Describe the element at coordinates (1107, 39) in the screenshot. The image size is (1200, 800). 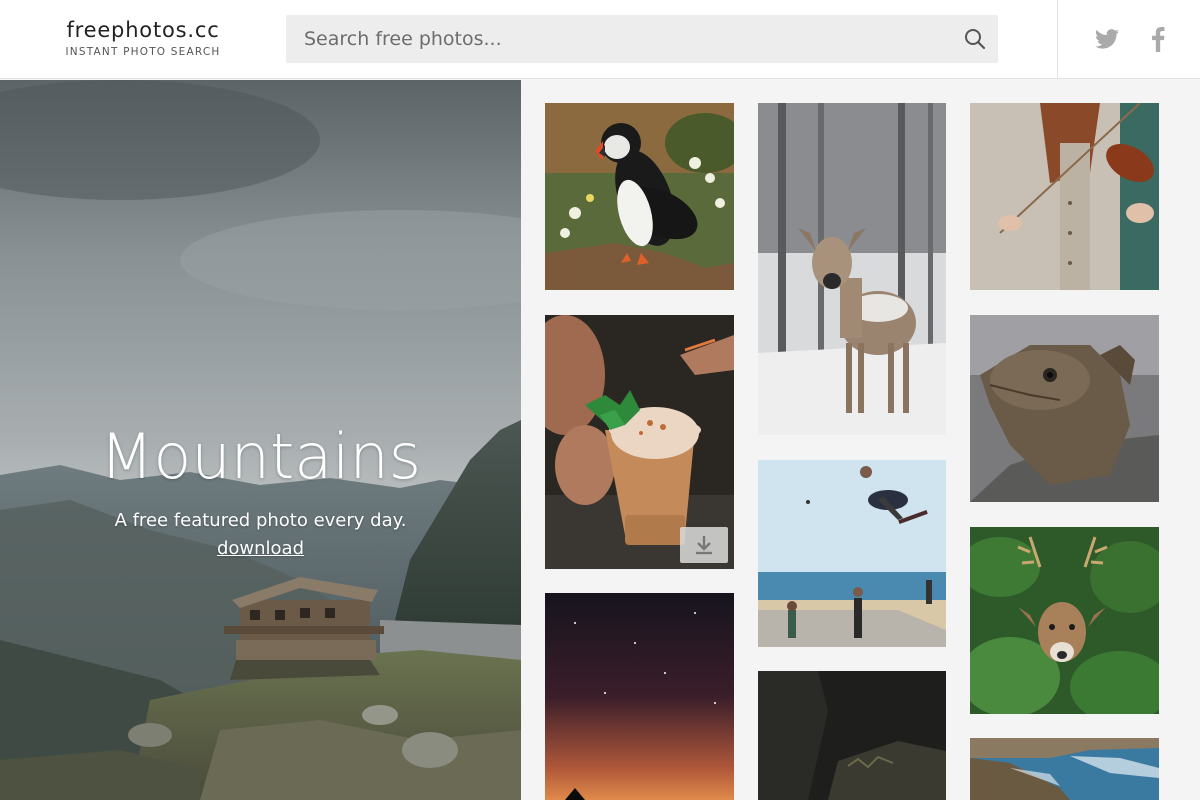
I see `twitter-icon` at that location.